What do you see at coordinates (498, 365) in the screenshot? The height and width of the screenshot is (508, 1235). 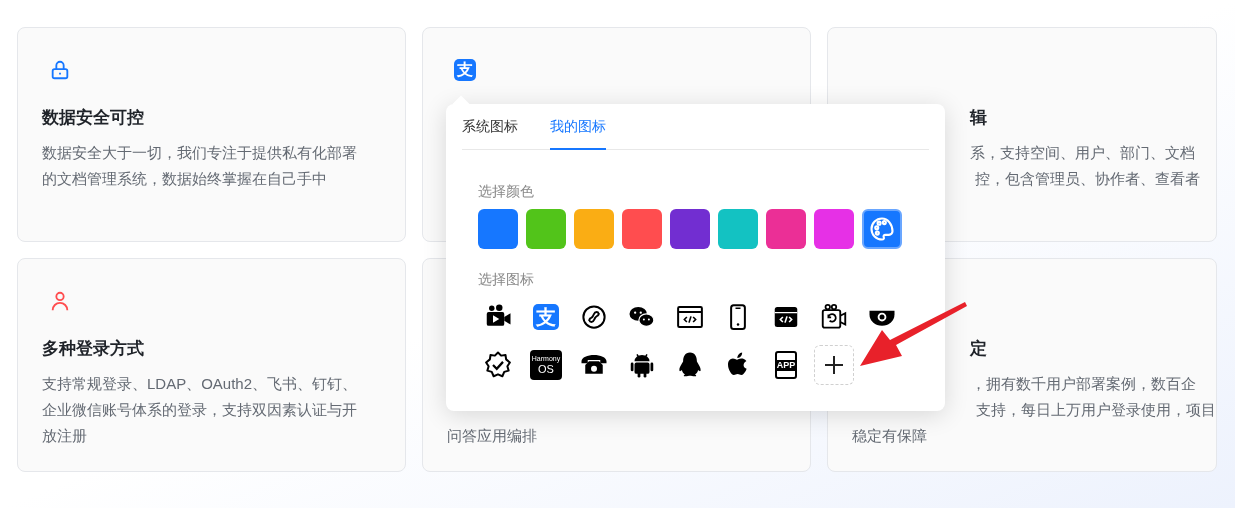 I see `check-badge-icon` at bounding box center [498, 365].